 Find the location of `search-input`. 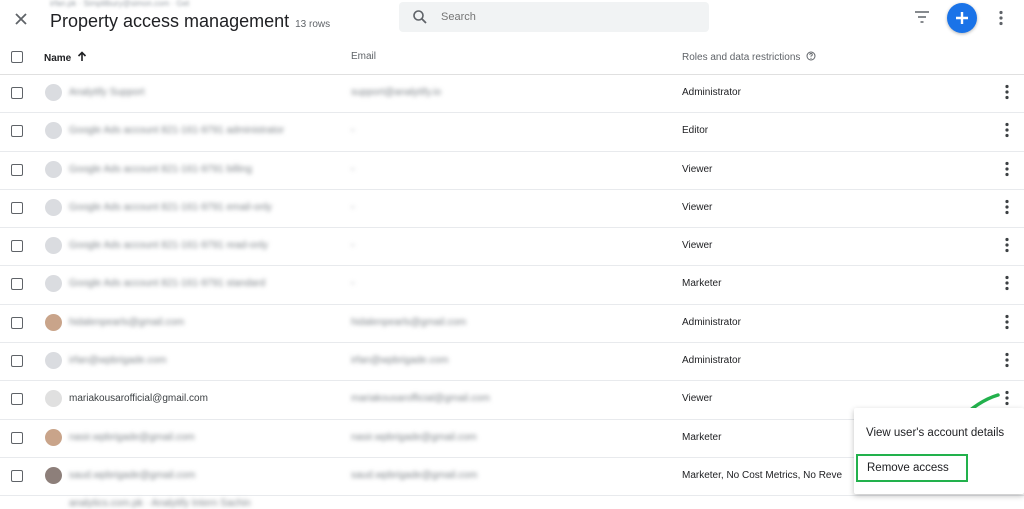

search-input is located at coordinates (566, 17).